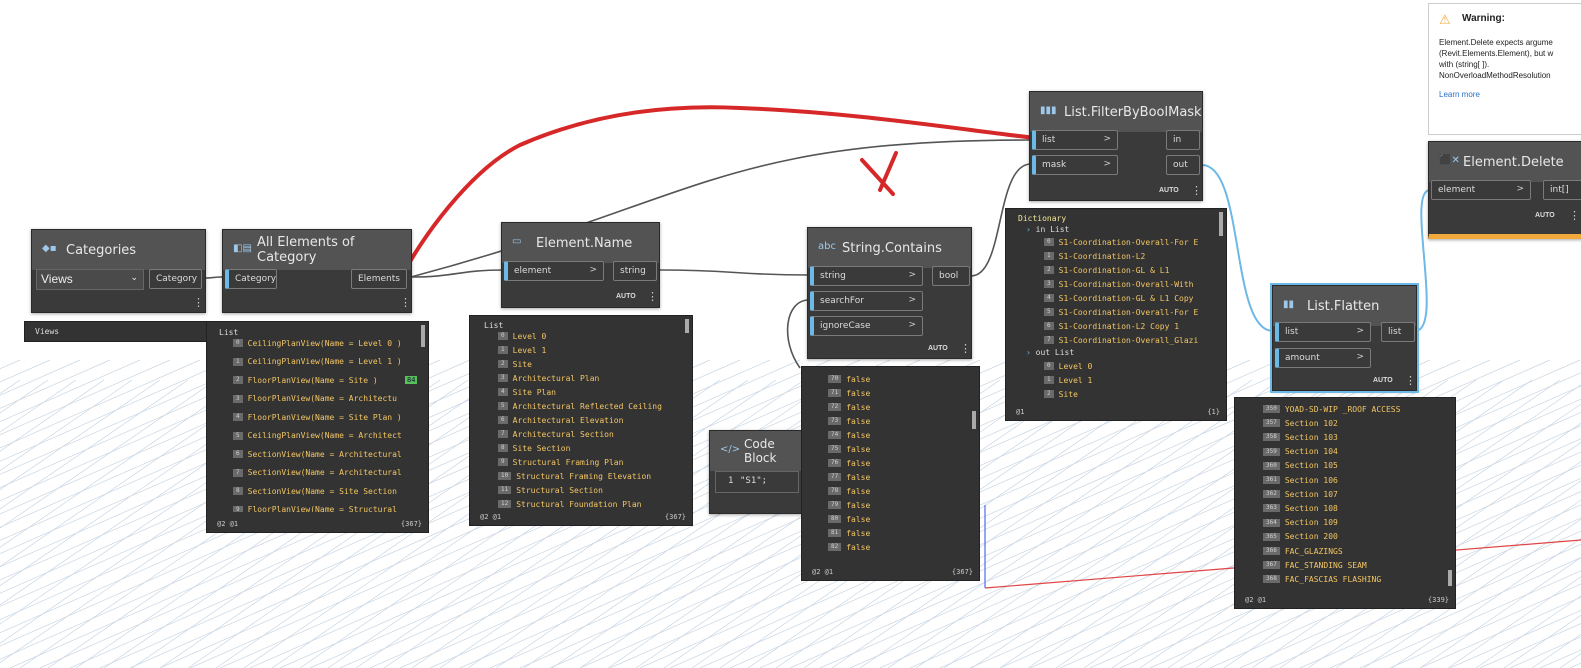 The width and height of the screenshot is (1581, 668). What do you see at coordinates (1342, 409) in the screenshot?
I see `list-item-value: YOAD-SD-WIP _ROOF ACCESS` at bounding box center [1342, 409].